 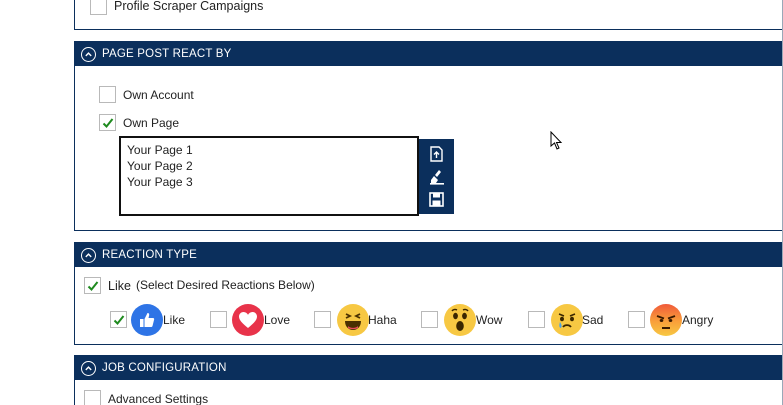 I want to click on reaction-label: Like, so click(x=174, y=320).